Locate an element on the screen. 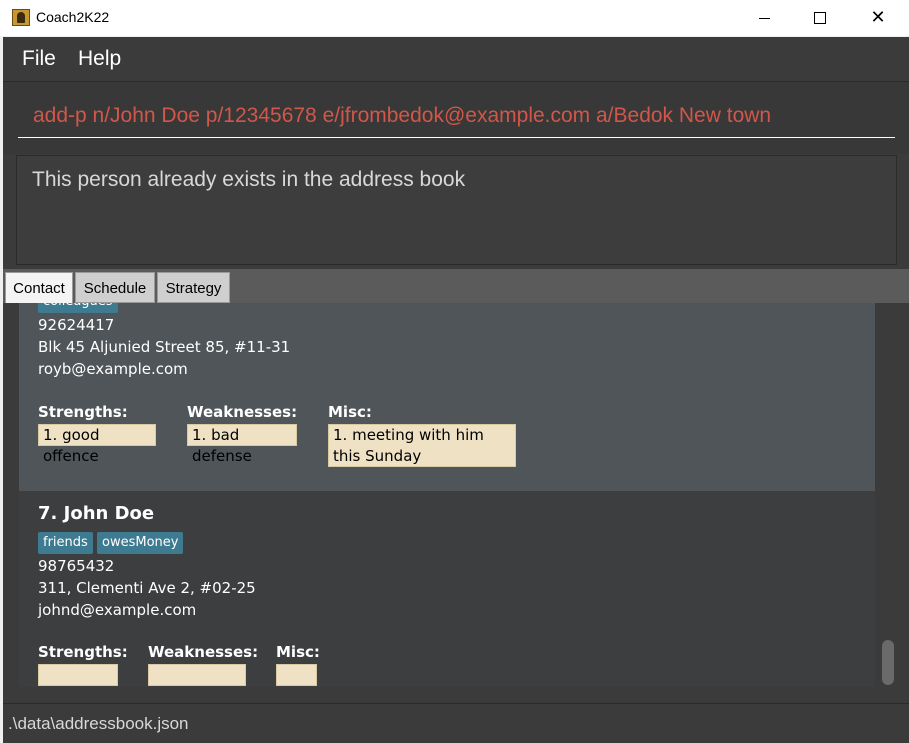  minimize-button is located at coordinates (764, 18).